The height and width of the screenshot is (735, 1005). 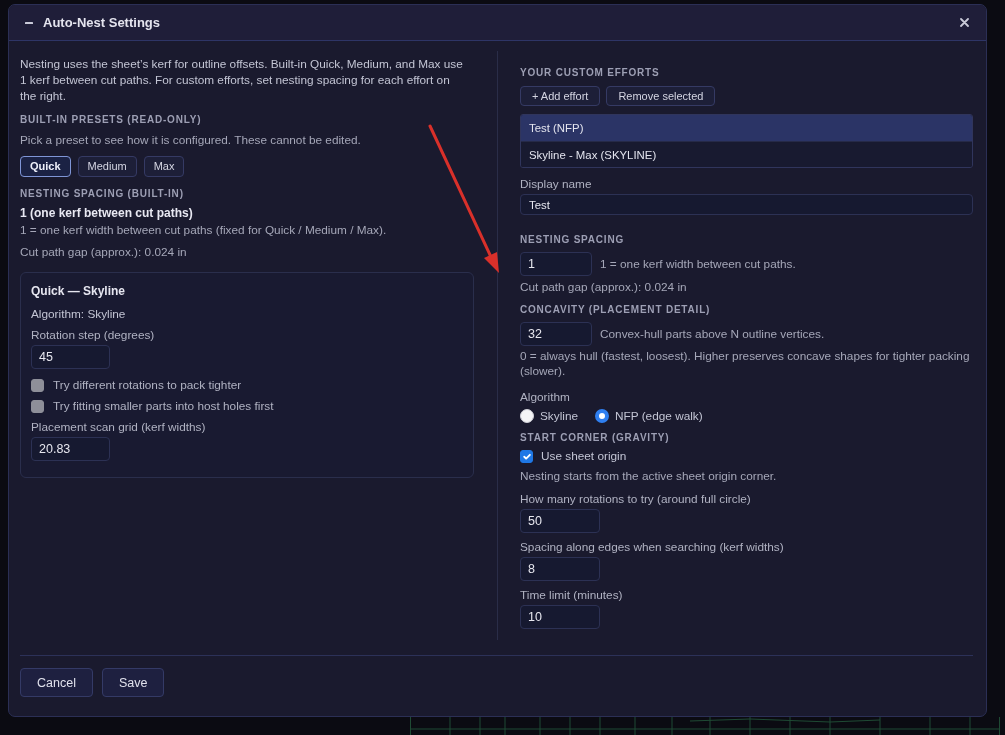 What do you see at coordinates (163, 406) in the screenshot?
I see `checkbox-label: Try fitting smaller parts into host holes first` at bounding box center [163, 406].